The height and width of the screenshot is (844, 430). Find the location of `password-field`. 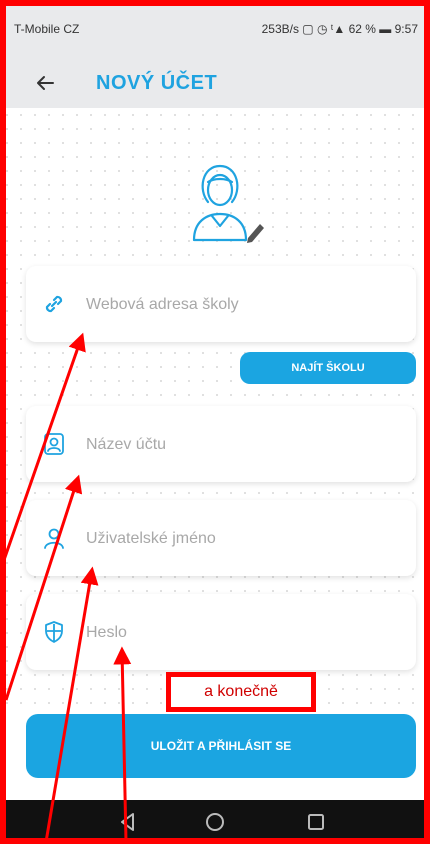

password-field is located at coordinates (221, 632).